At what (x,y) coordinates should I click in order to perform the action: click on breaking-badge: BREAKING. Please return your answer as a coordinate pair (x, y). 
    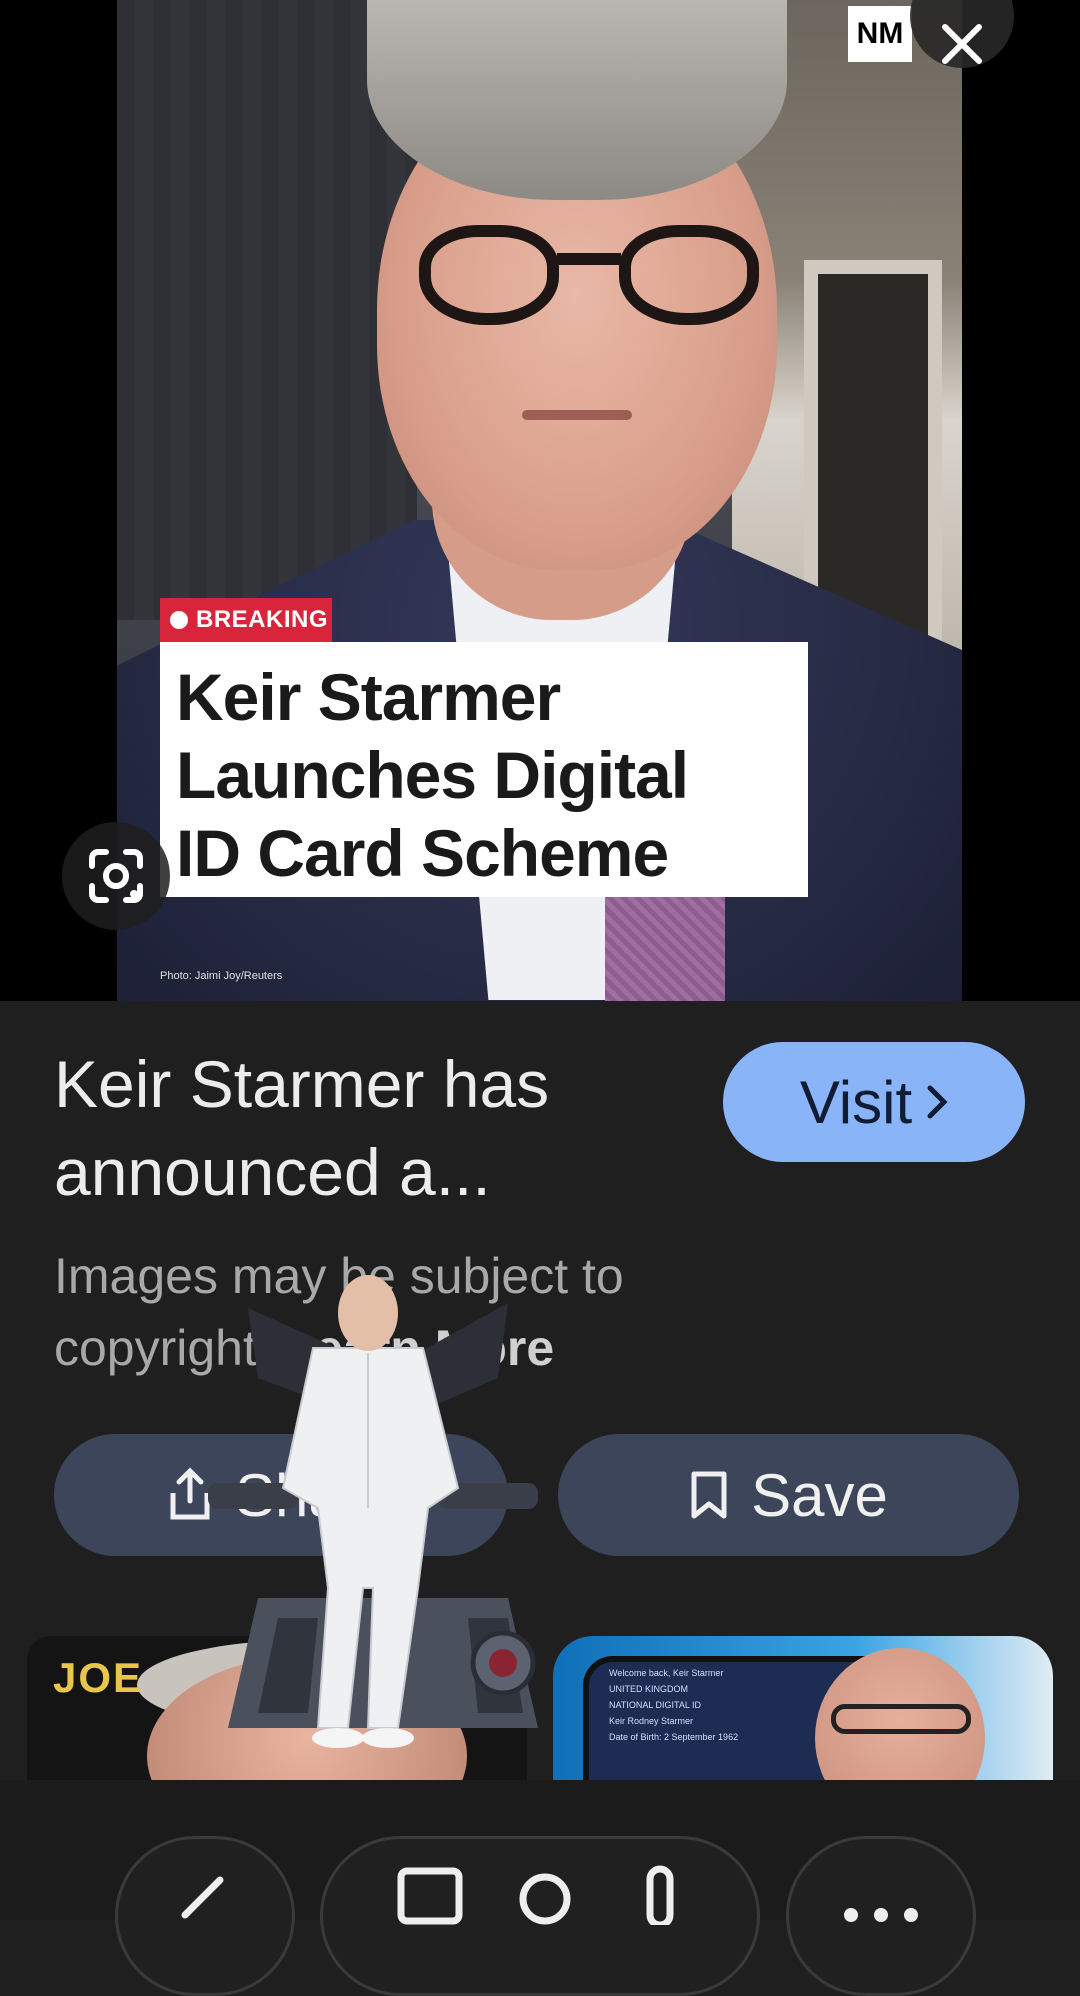
    Looking at the image, I should click on (246, 620).